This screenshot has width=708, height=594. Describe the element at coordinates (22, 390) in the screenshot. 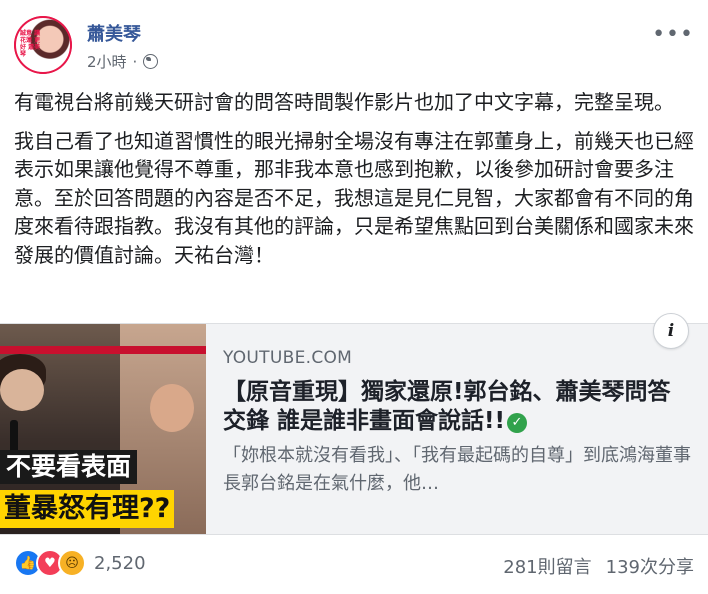

I see `thumbnail-person-left` at that location.